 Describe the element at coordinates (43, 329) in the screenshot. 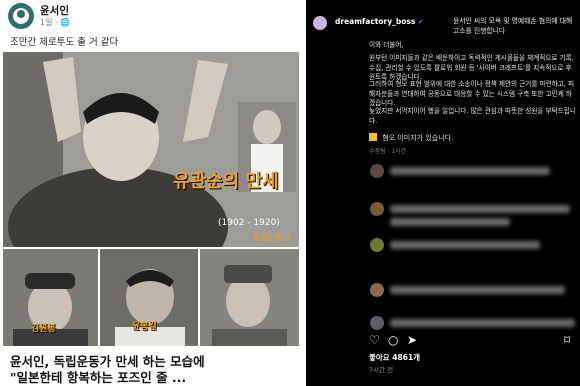

I see `photo-caption-2: 김원봉` at that location.